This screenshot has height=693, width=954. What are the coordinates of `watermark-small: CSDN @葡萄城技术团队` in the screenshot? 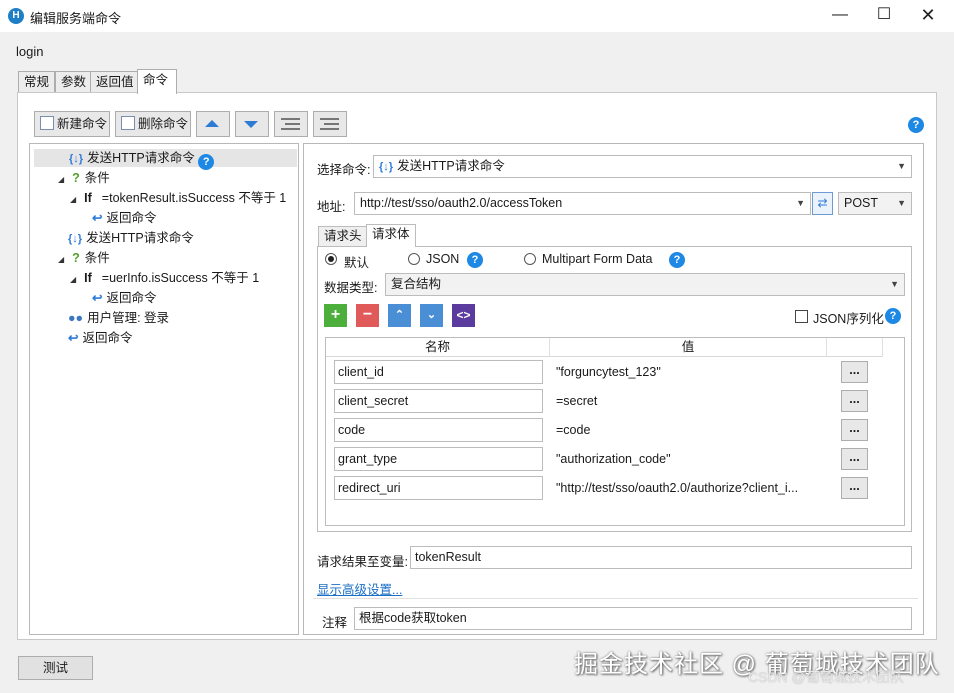 It's located at (826, 677).